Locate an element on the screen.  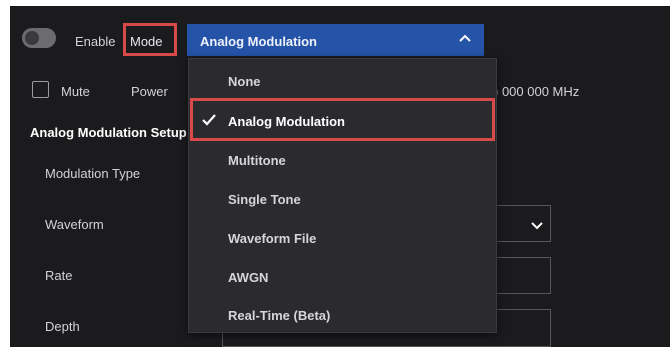
enable-toggle-icon is located at coordinates (39, 38).